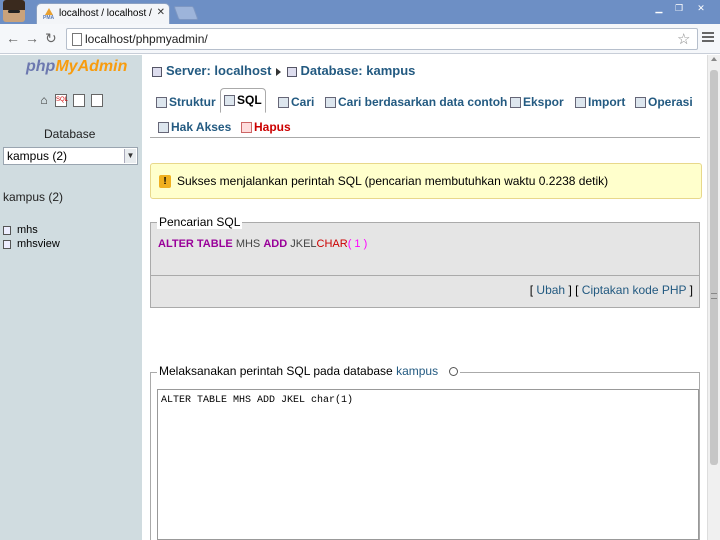  What do you see at coordinates (70, 156) in the screenshot?
I see `database-select: kampus (2) ▼` at bounding box center [70, 156].